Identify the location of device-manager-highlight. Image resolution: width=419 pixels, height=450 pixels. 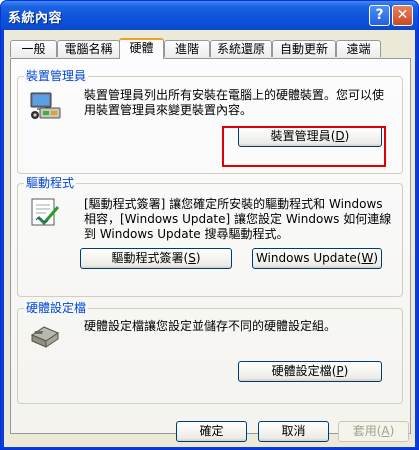
(304, 146).